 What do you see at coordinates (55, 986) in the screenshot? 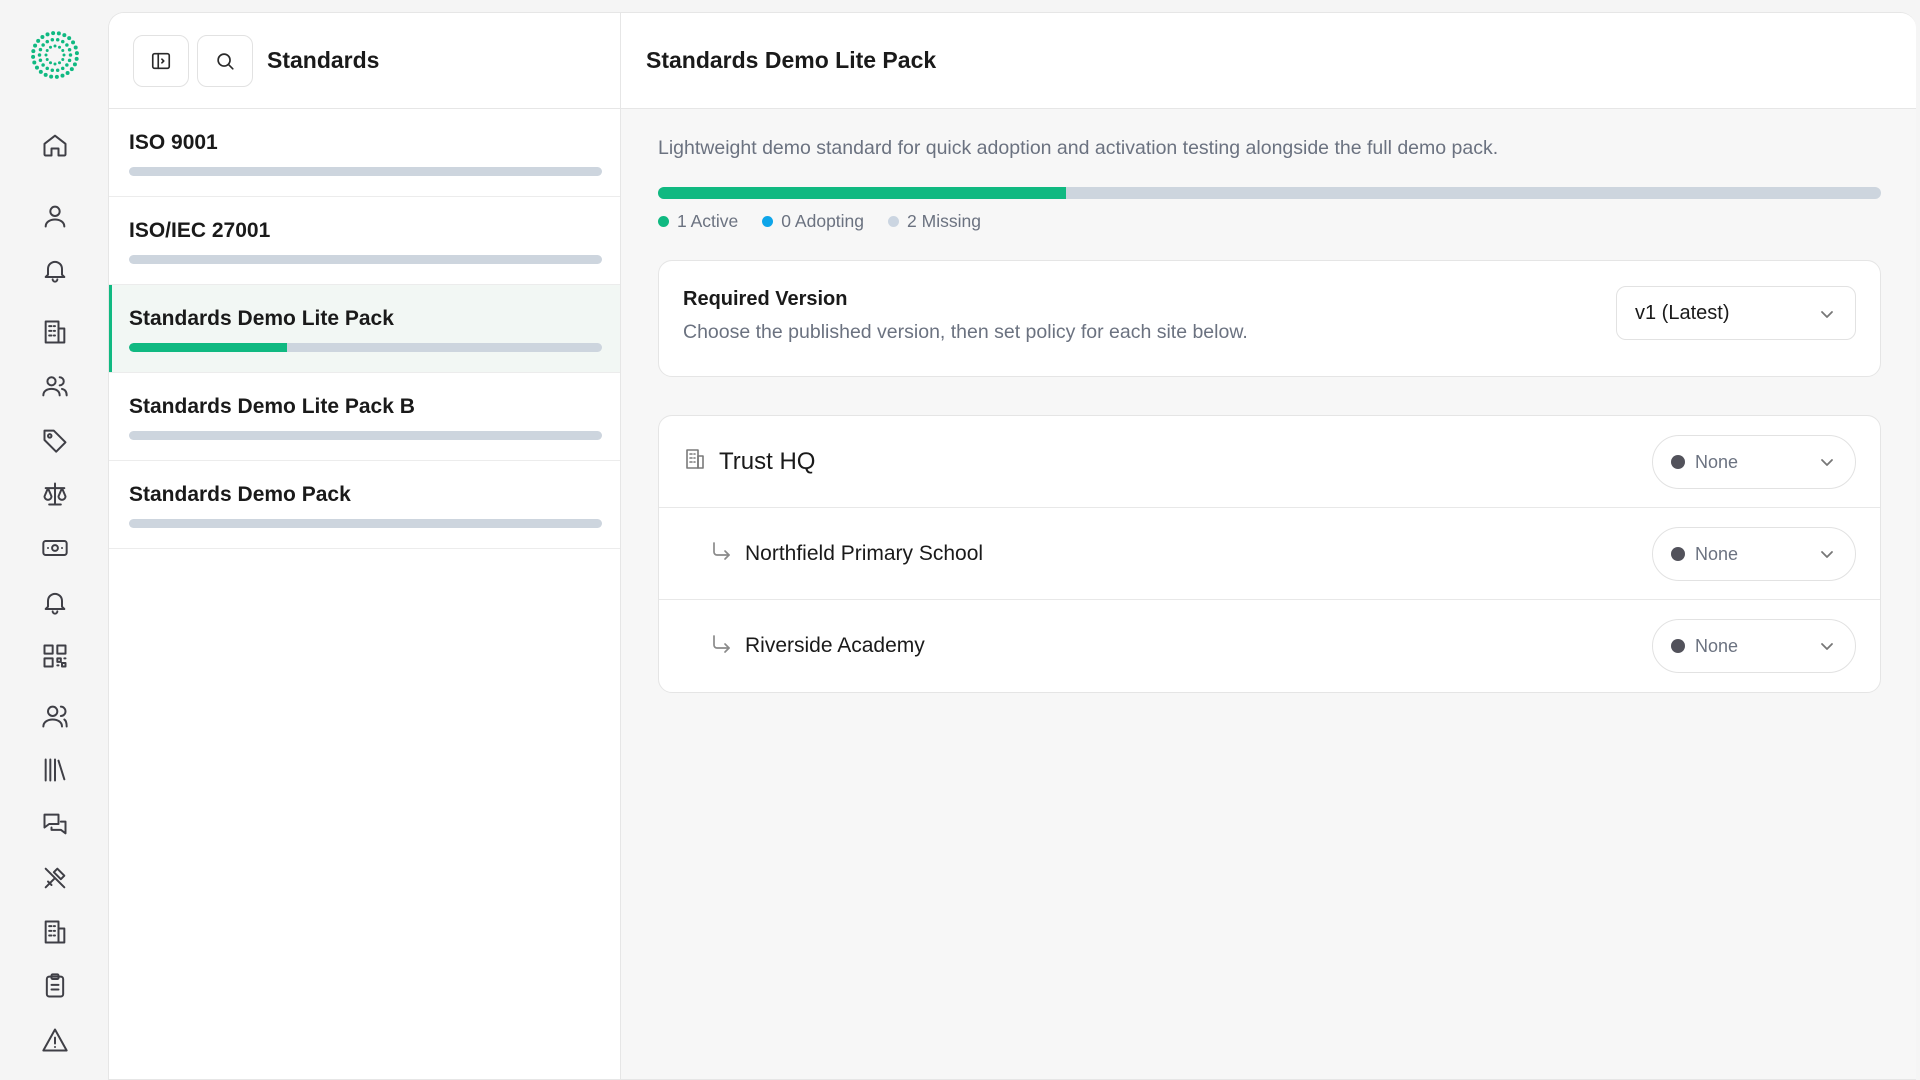
I see `clipboard-icon` at bounding box center [55, 986].